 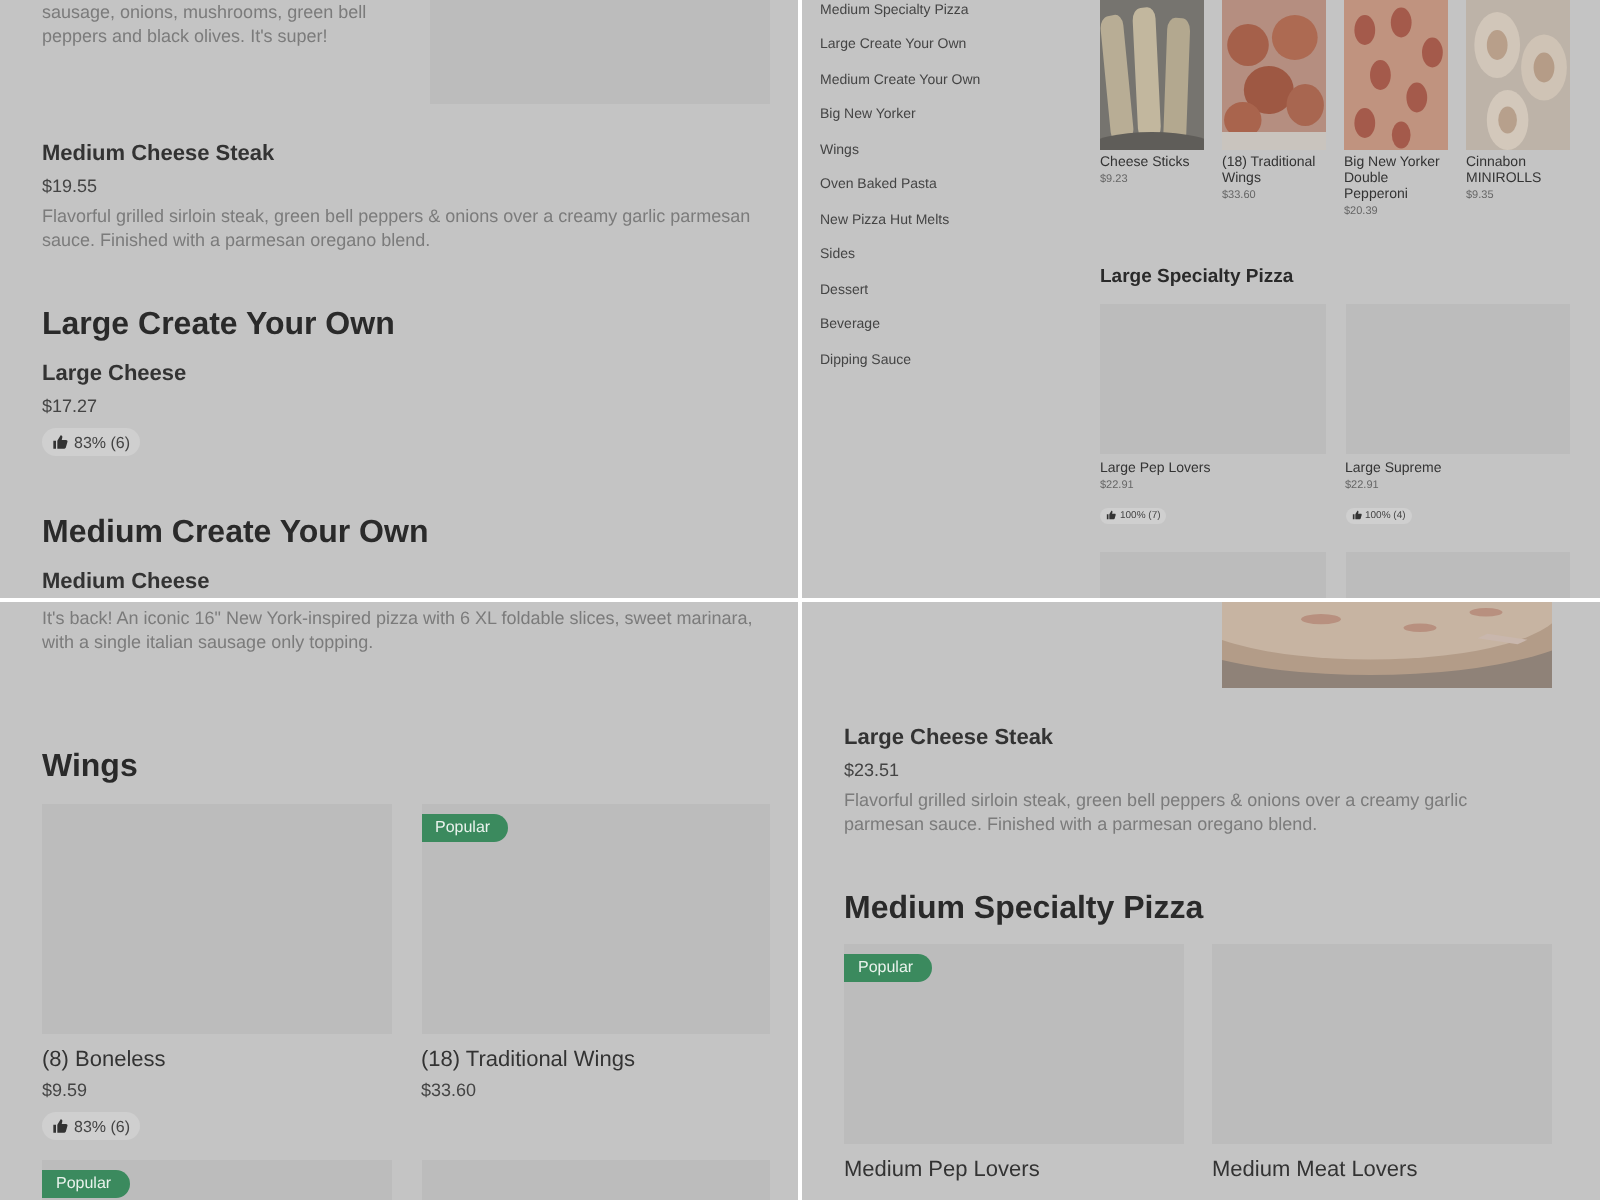 I want to click on section-title: Medium Specialty Pizza, so click(x=1025, y=910).